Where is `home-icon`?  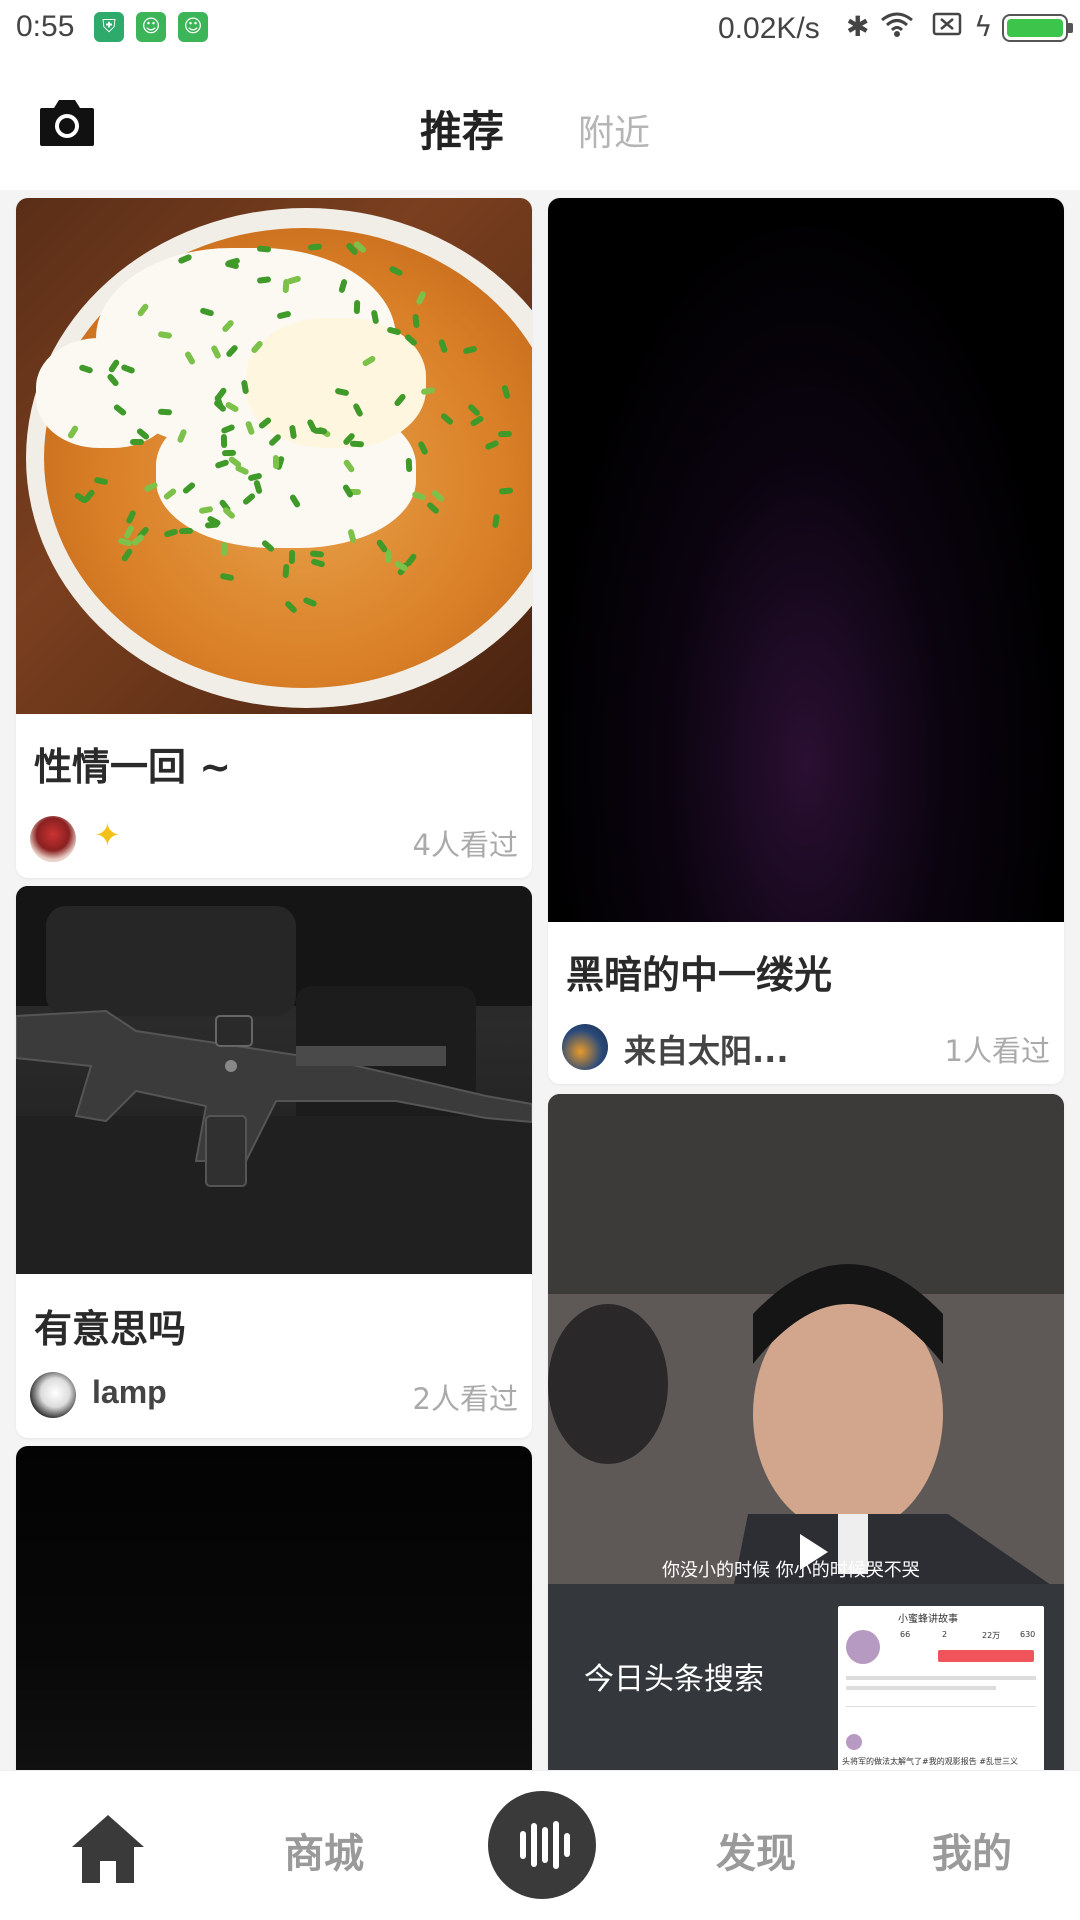
home-icon is located at coordinates (108, 1849).